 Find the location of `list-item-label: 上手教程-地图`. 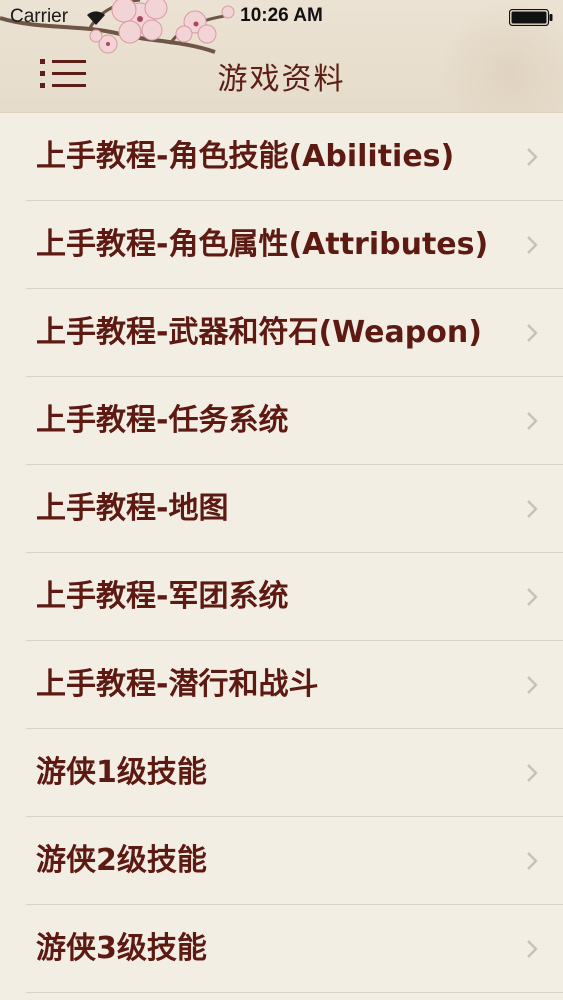

list-item-label: 上手教程-地图 is located at coordinates (132, 508).